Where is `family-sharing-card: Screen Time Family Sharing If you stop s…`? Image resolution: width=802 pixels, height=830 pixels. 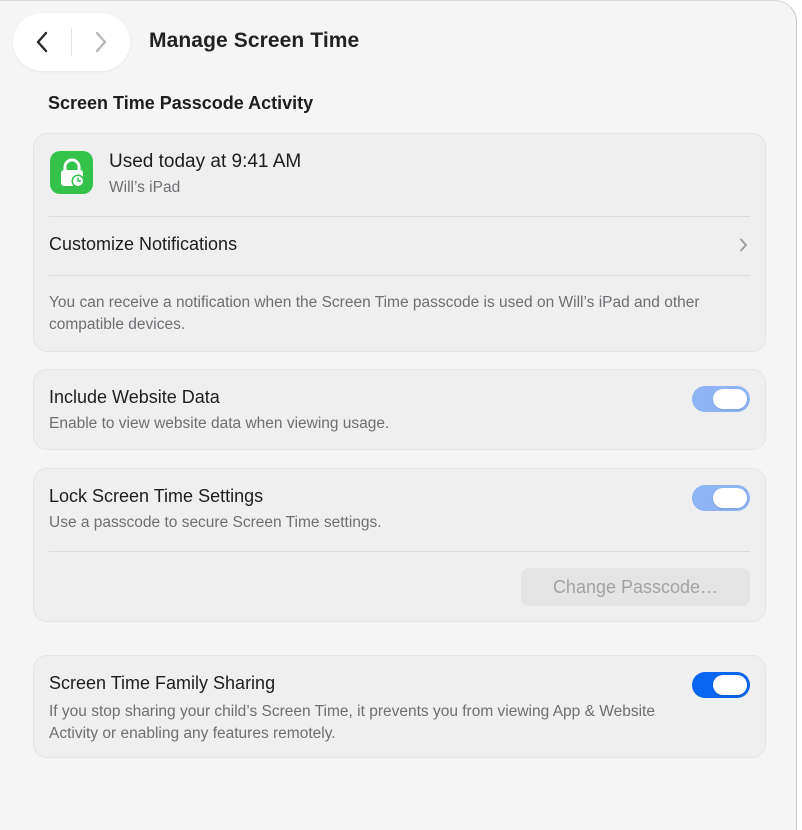 family-sharing-card: Screen Time Family Sharing If you stop s… is located at coordinates (399, 706).